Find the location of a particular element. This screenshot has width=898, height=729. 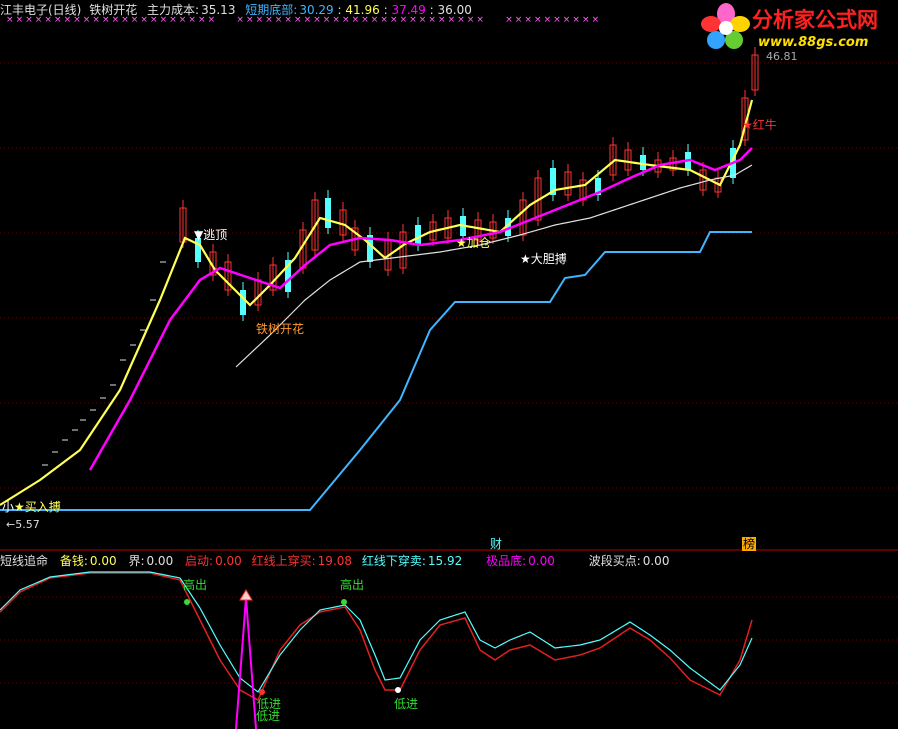

cost-label: 主力成本: is located at coordinates (173, 10).